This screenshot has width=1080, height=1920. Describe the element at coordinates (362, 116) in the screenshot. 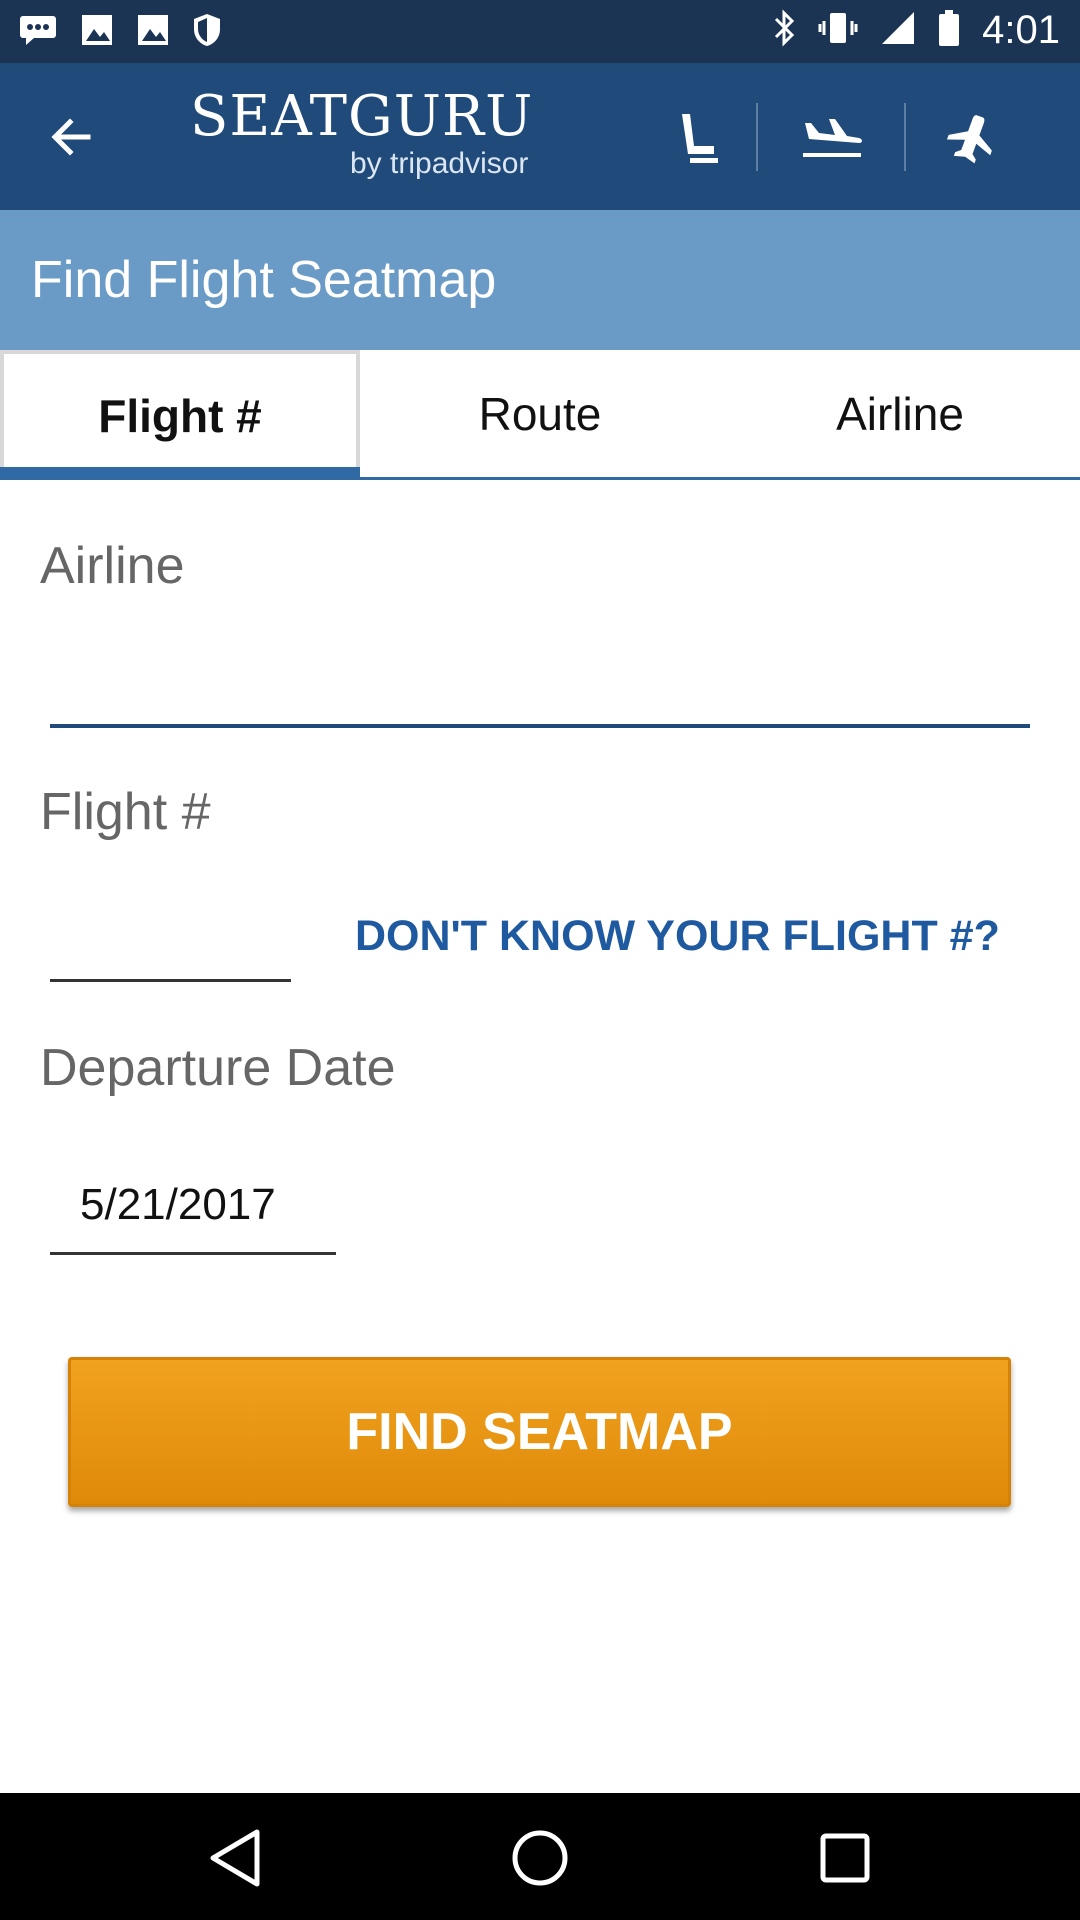

I see `logo-main-text: SEATGURU` at that location.